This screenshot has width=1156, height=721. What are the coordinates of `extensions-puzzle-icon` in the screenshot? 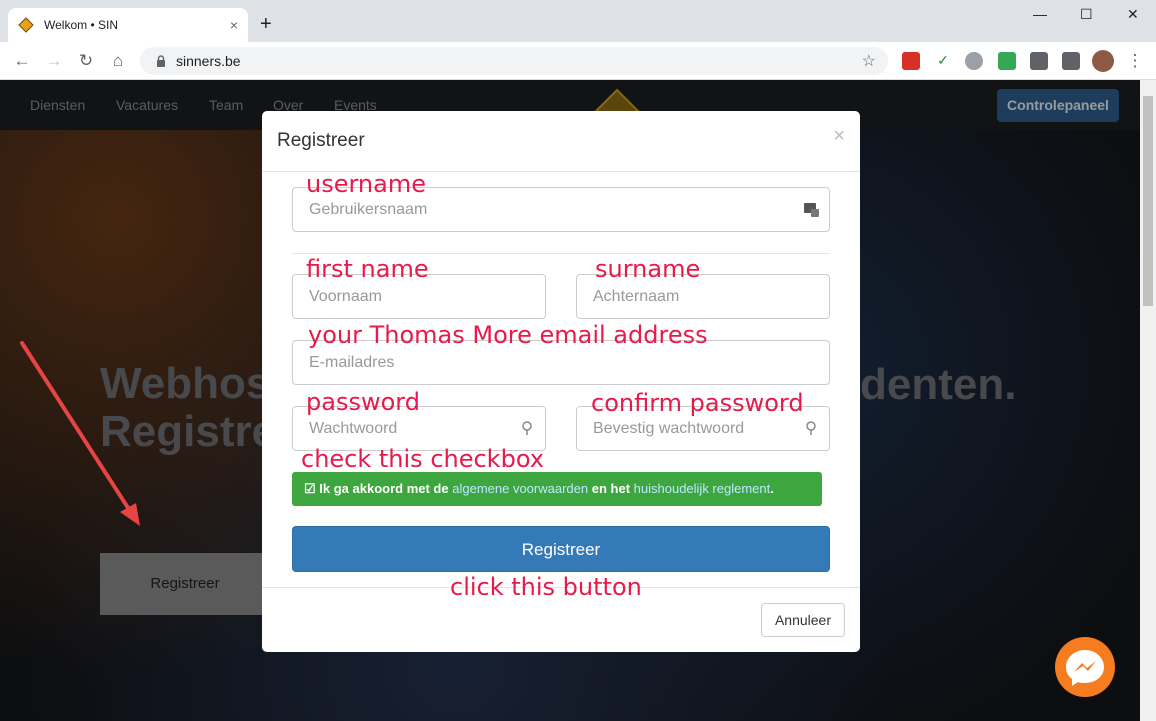 It's located at (1039, 61).